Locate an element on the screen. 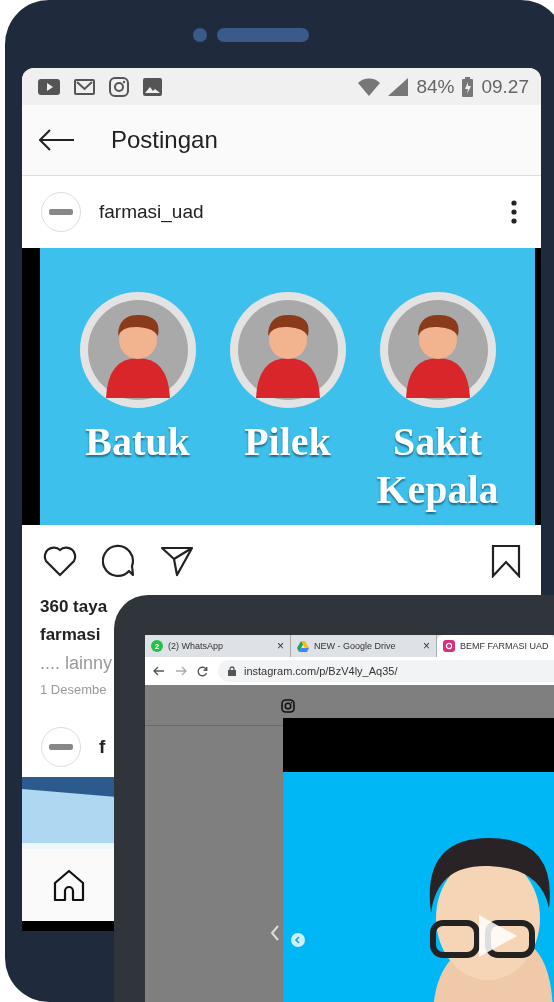 The width and height of the screenshot is (554, 1002). image-caption: Sakit Kepala is located at coordinates (437, 466).